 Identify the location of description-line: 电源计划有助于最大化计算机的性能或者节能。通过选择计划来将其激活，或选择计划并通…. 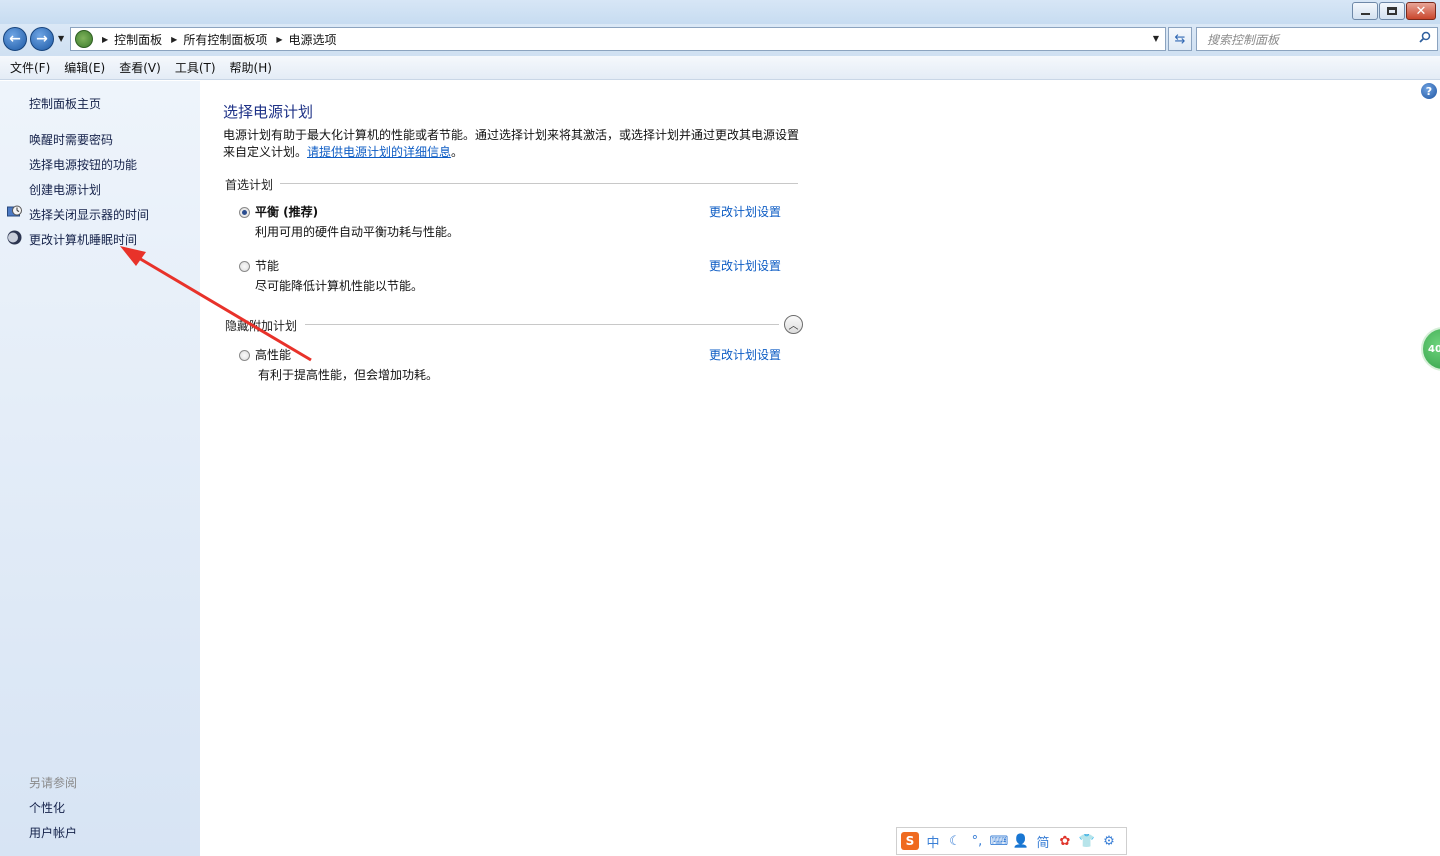
(511, 135).